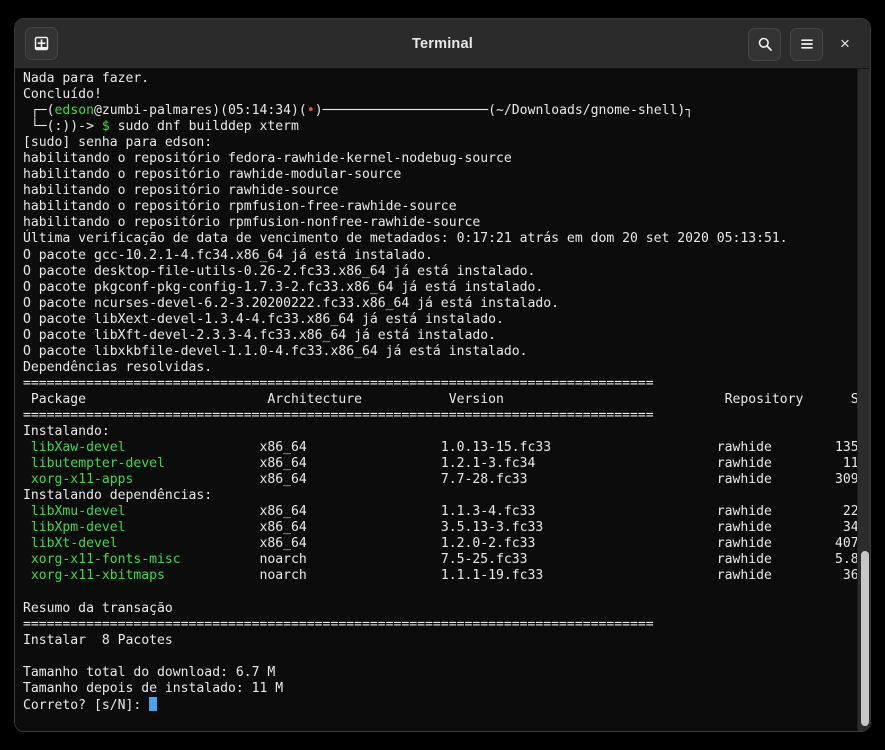  What do you see at coordinates (863, 400) in the screenshot?
I see `scrollbar-track` at bounding box center [863, 400].